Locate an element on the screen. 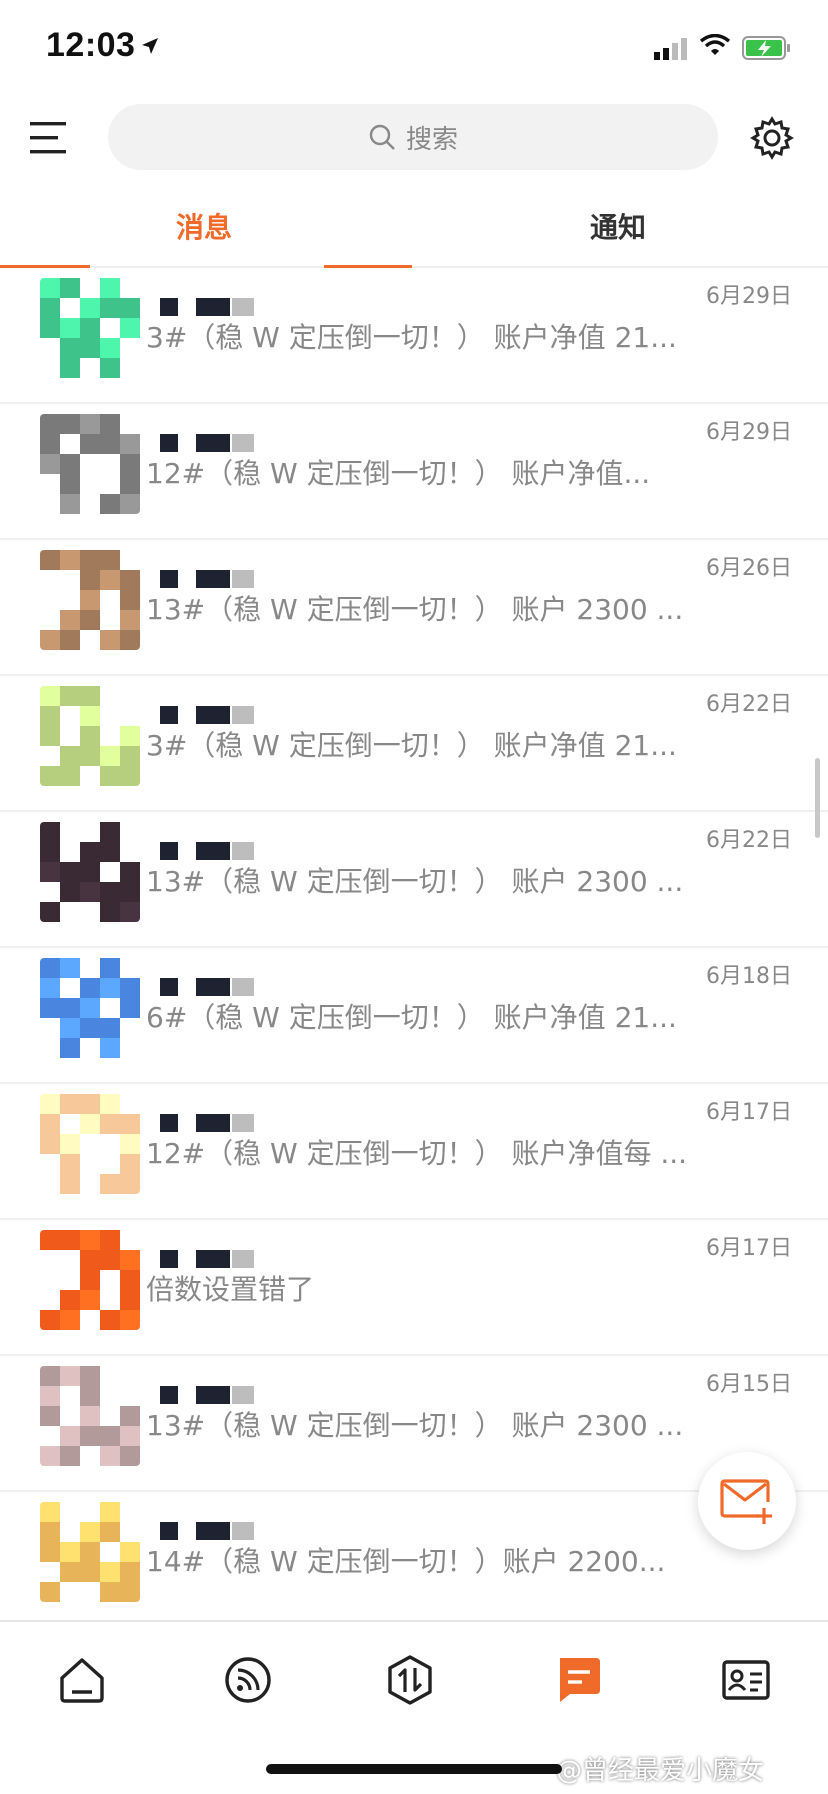  message-row: 3#（稳 W 定压倒一切！） 账户净值 21... 6月29日 is located at coordinates (414, 336).